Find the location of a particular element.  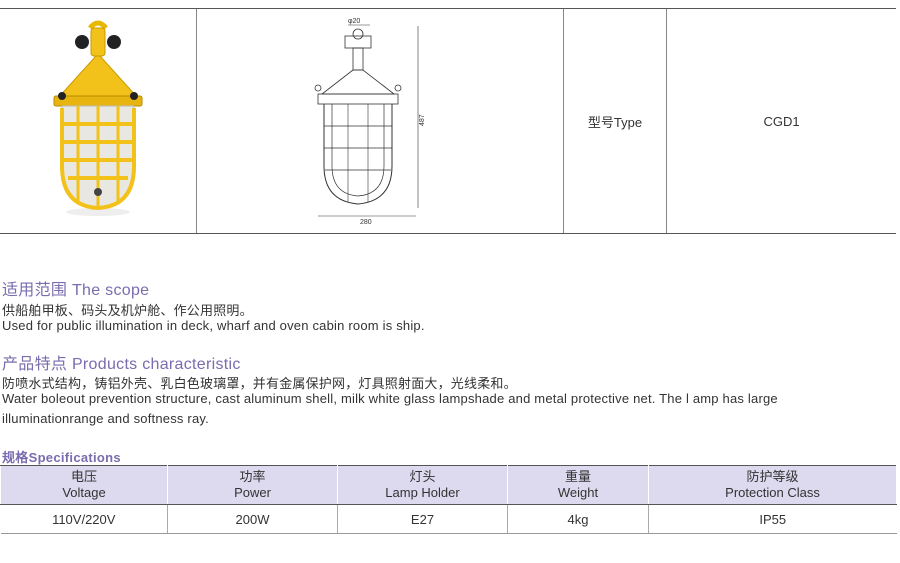

spec-value-protection-class: IP55 is located at coordinates (772, 519).